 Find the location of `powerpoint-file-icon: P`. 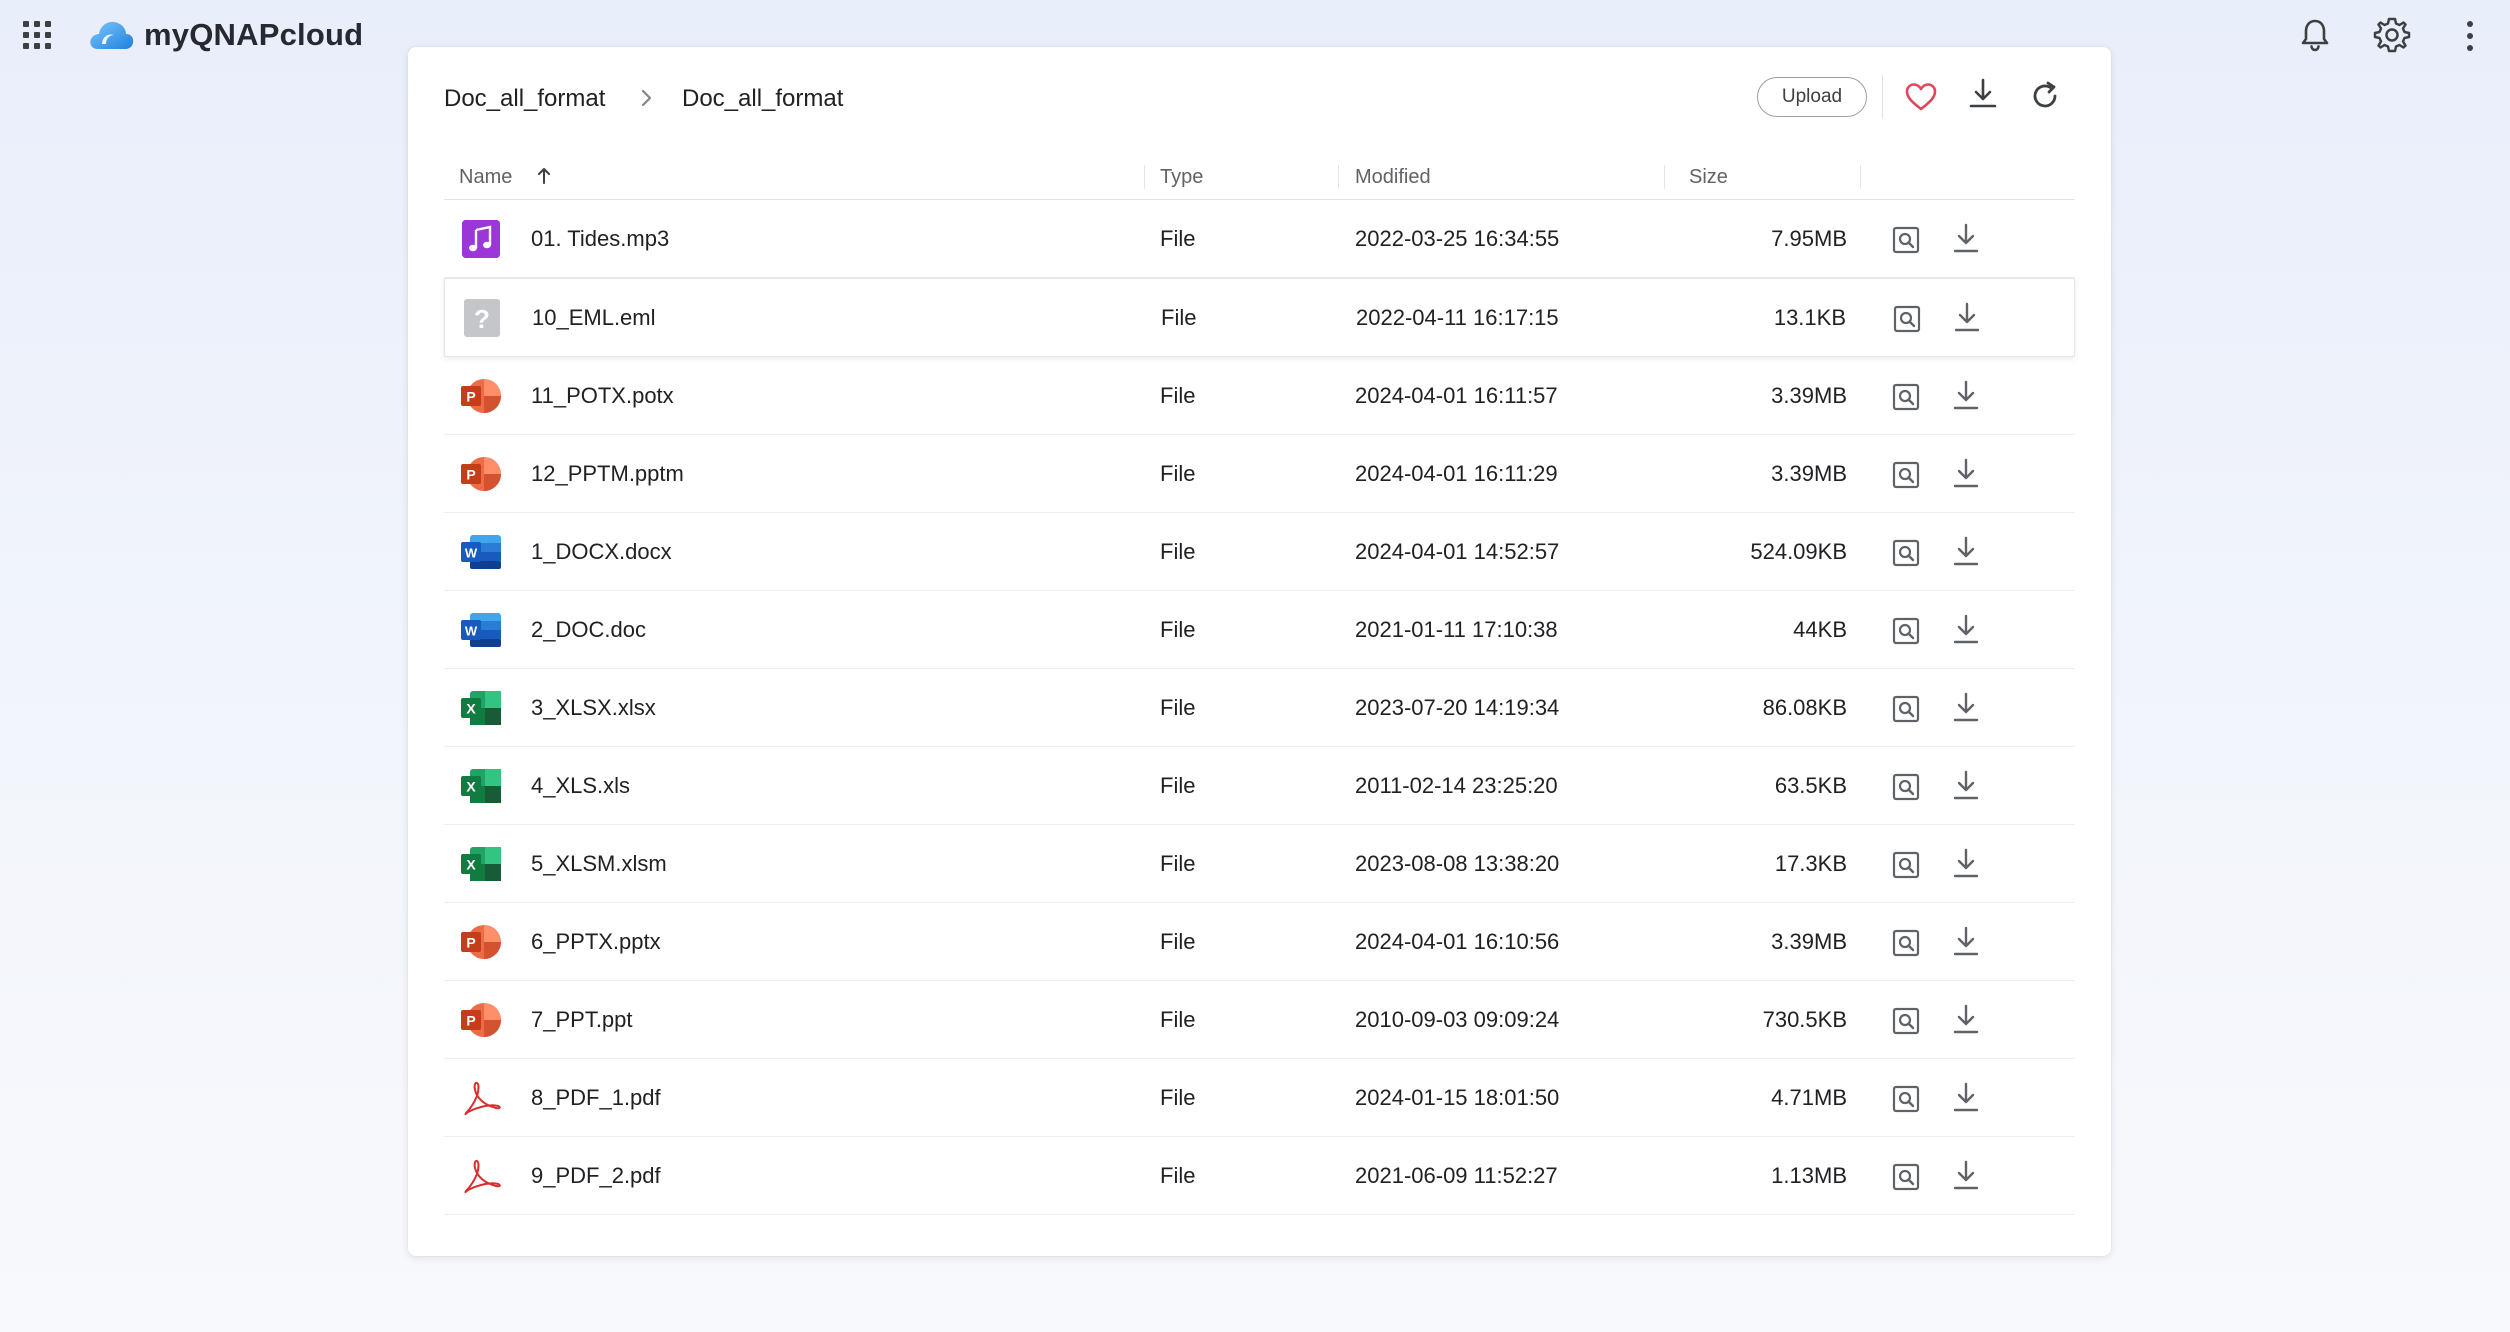

powerpoint-file-icon: P is located at coordinates (481, 474).